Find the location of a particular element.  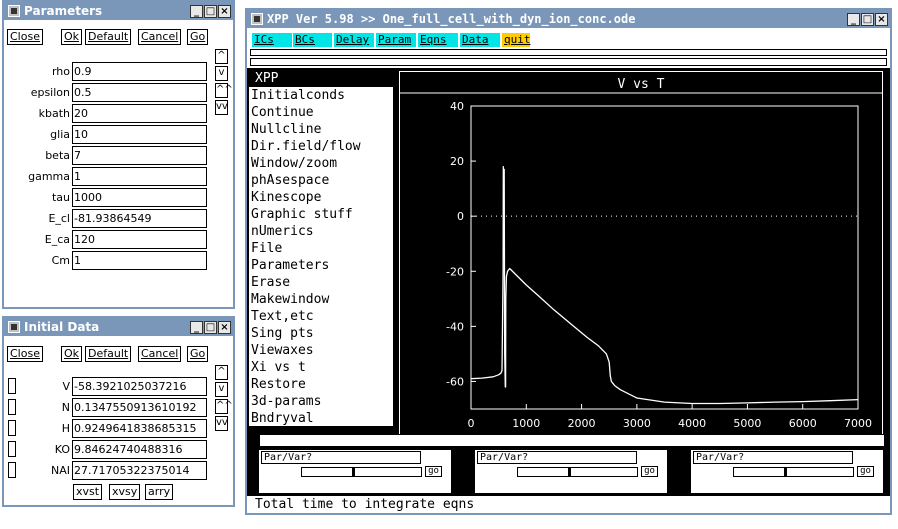

arry-button: arry is located at coordinates (159, 492).